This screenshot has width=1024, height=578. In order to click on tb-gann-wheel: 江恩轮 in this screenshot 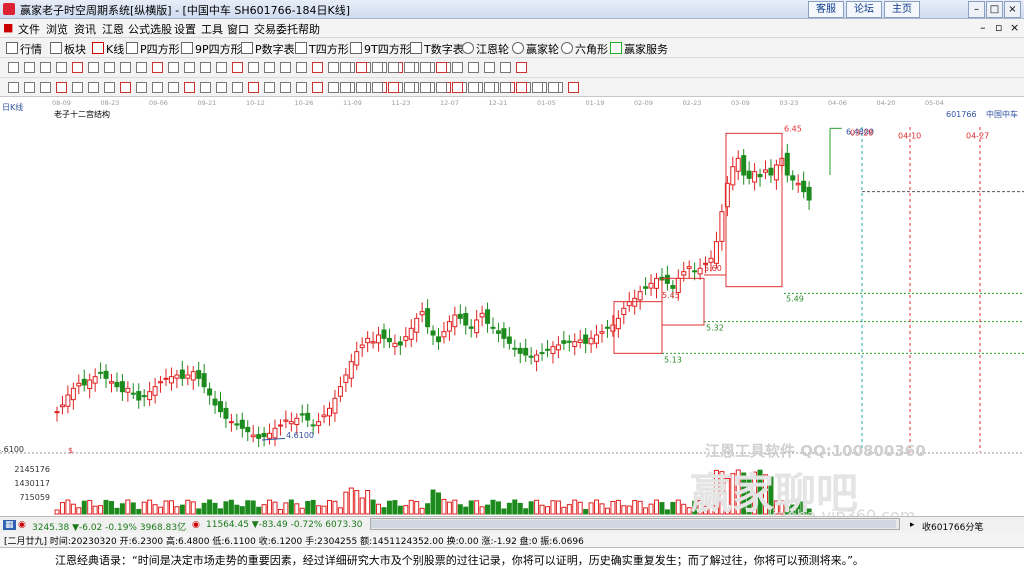, I will do `click(485, 49)`.